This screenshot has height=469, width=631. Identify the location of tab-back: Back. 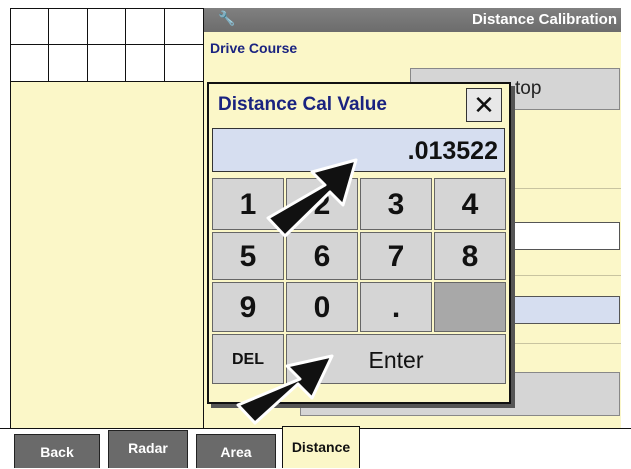
(57, 451).